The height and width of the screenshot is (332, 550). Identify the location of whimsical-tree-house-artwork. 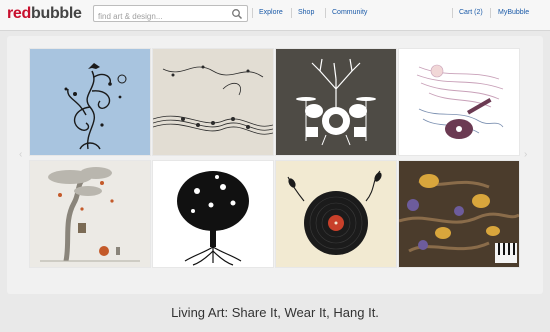
(90, 214).